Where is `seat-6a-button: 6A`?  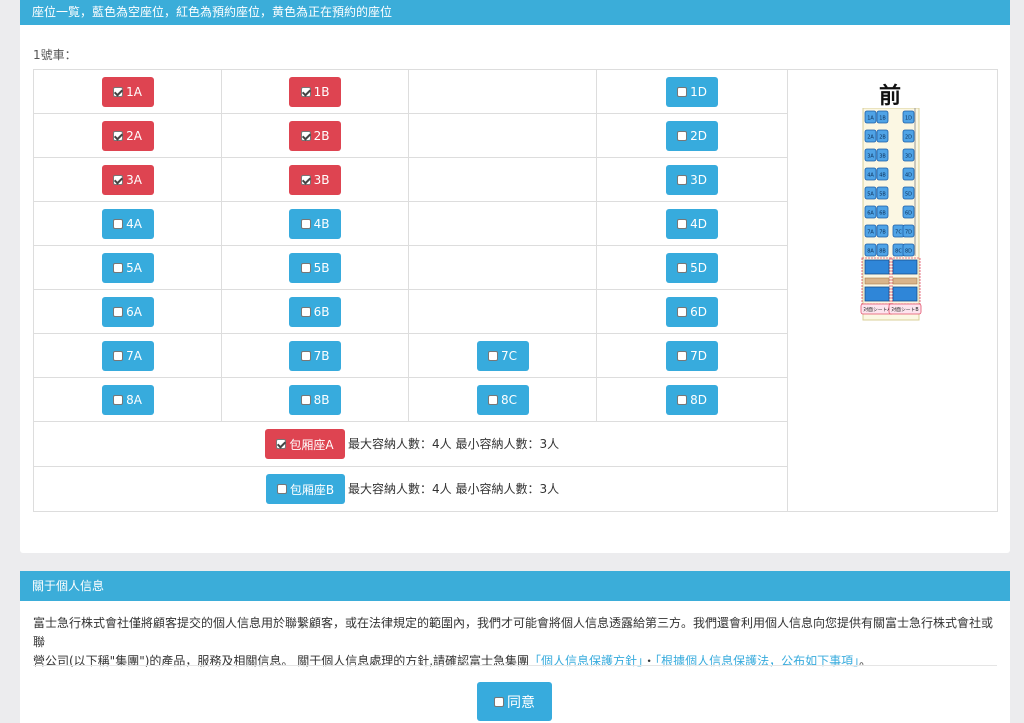
seat-6a-button: 6A is located at coordinates (127, 311).